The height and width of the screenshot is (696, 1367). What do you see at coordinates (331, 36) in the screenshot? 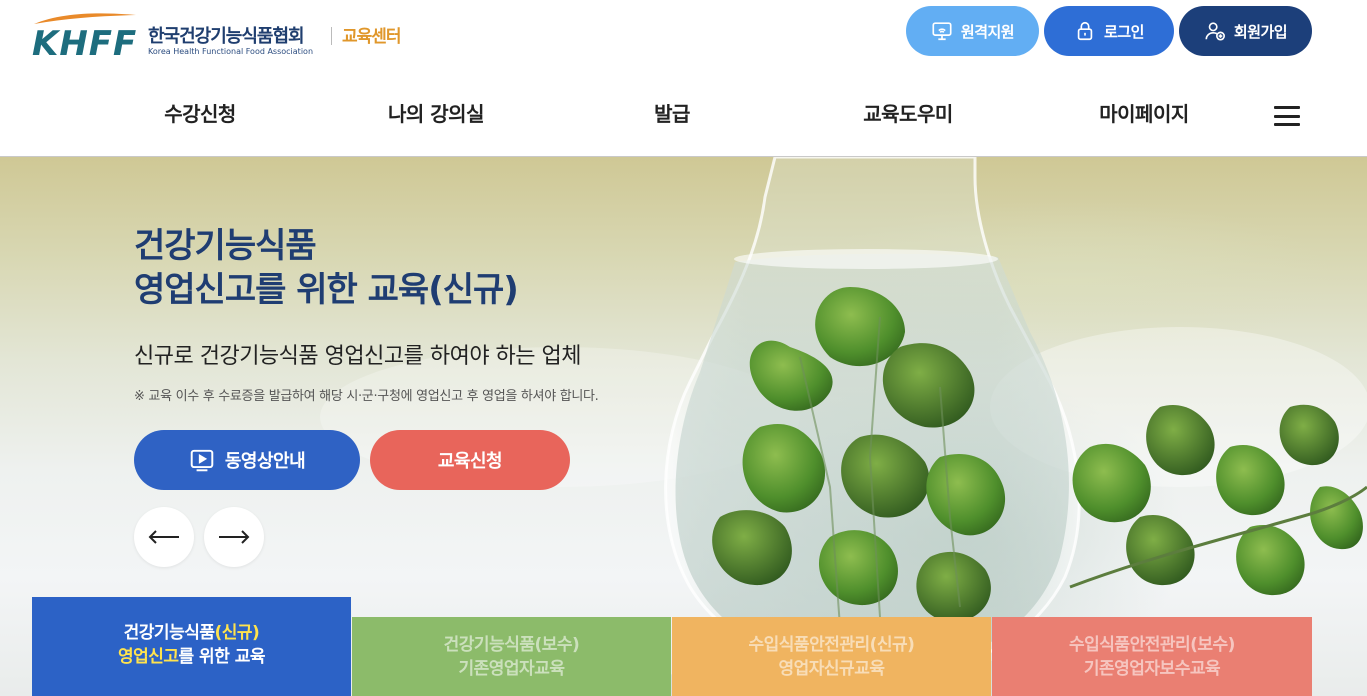
I see `logo-divider` at bounding box center [331, 36].